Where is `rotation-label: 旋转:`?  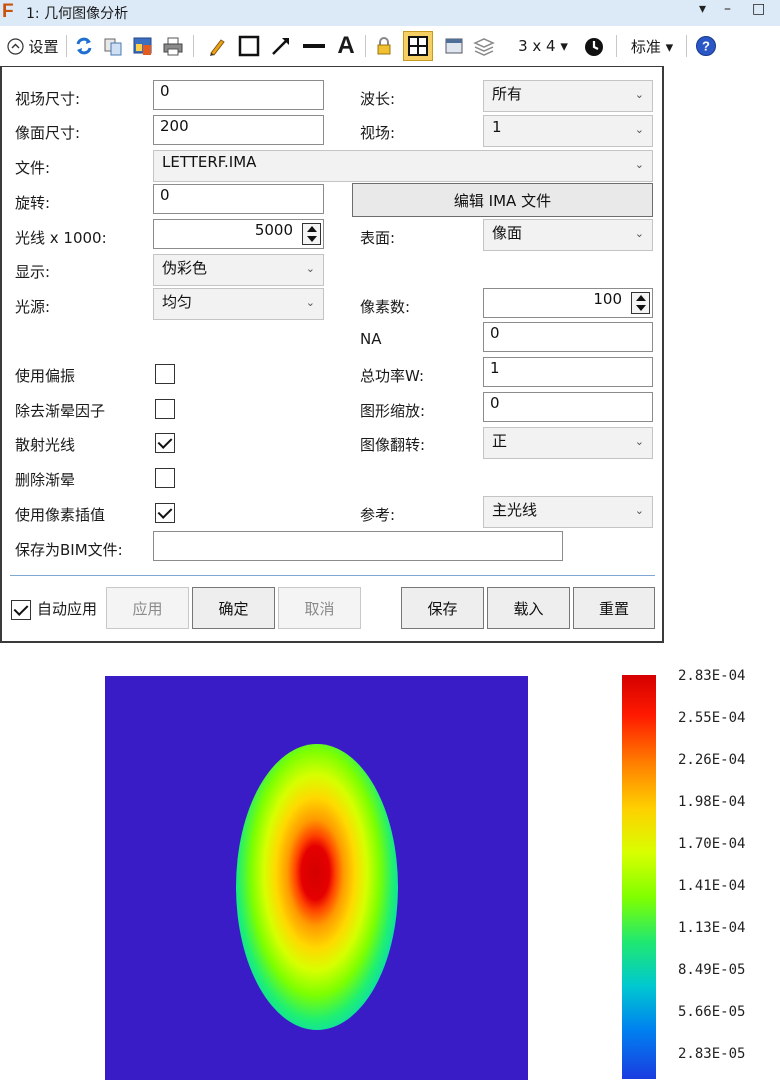 rotation-label: 旋转: is located at coordinates (33, 203).